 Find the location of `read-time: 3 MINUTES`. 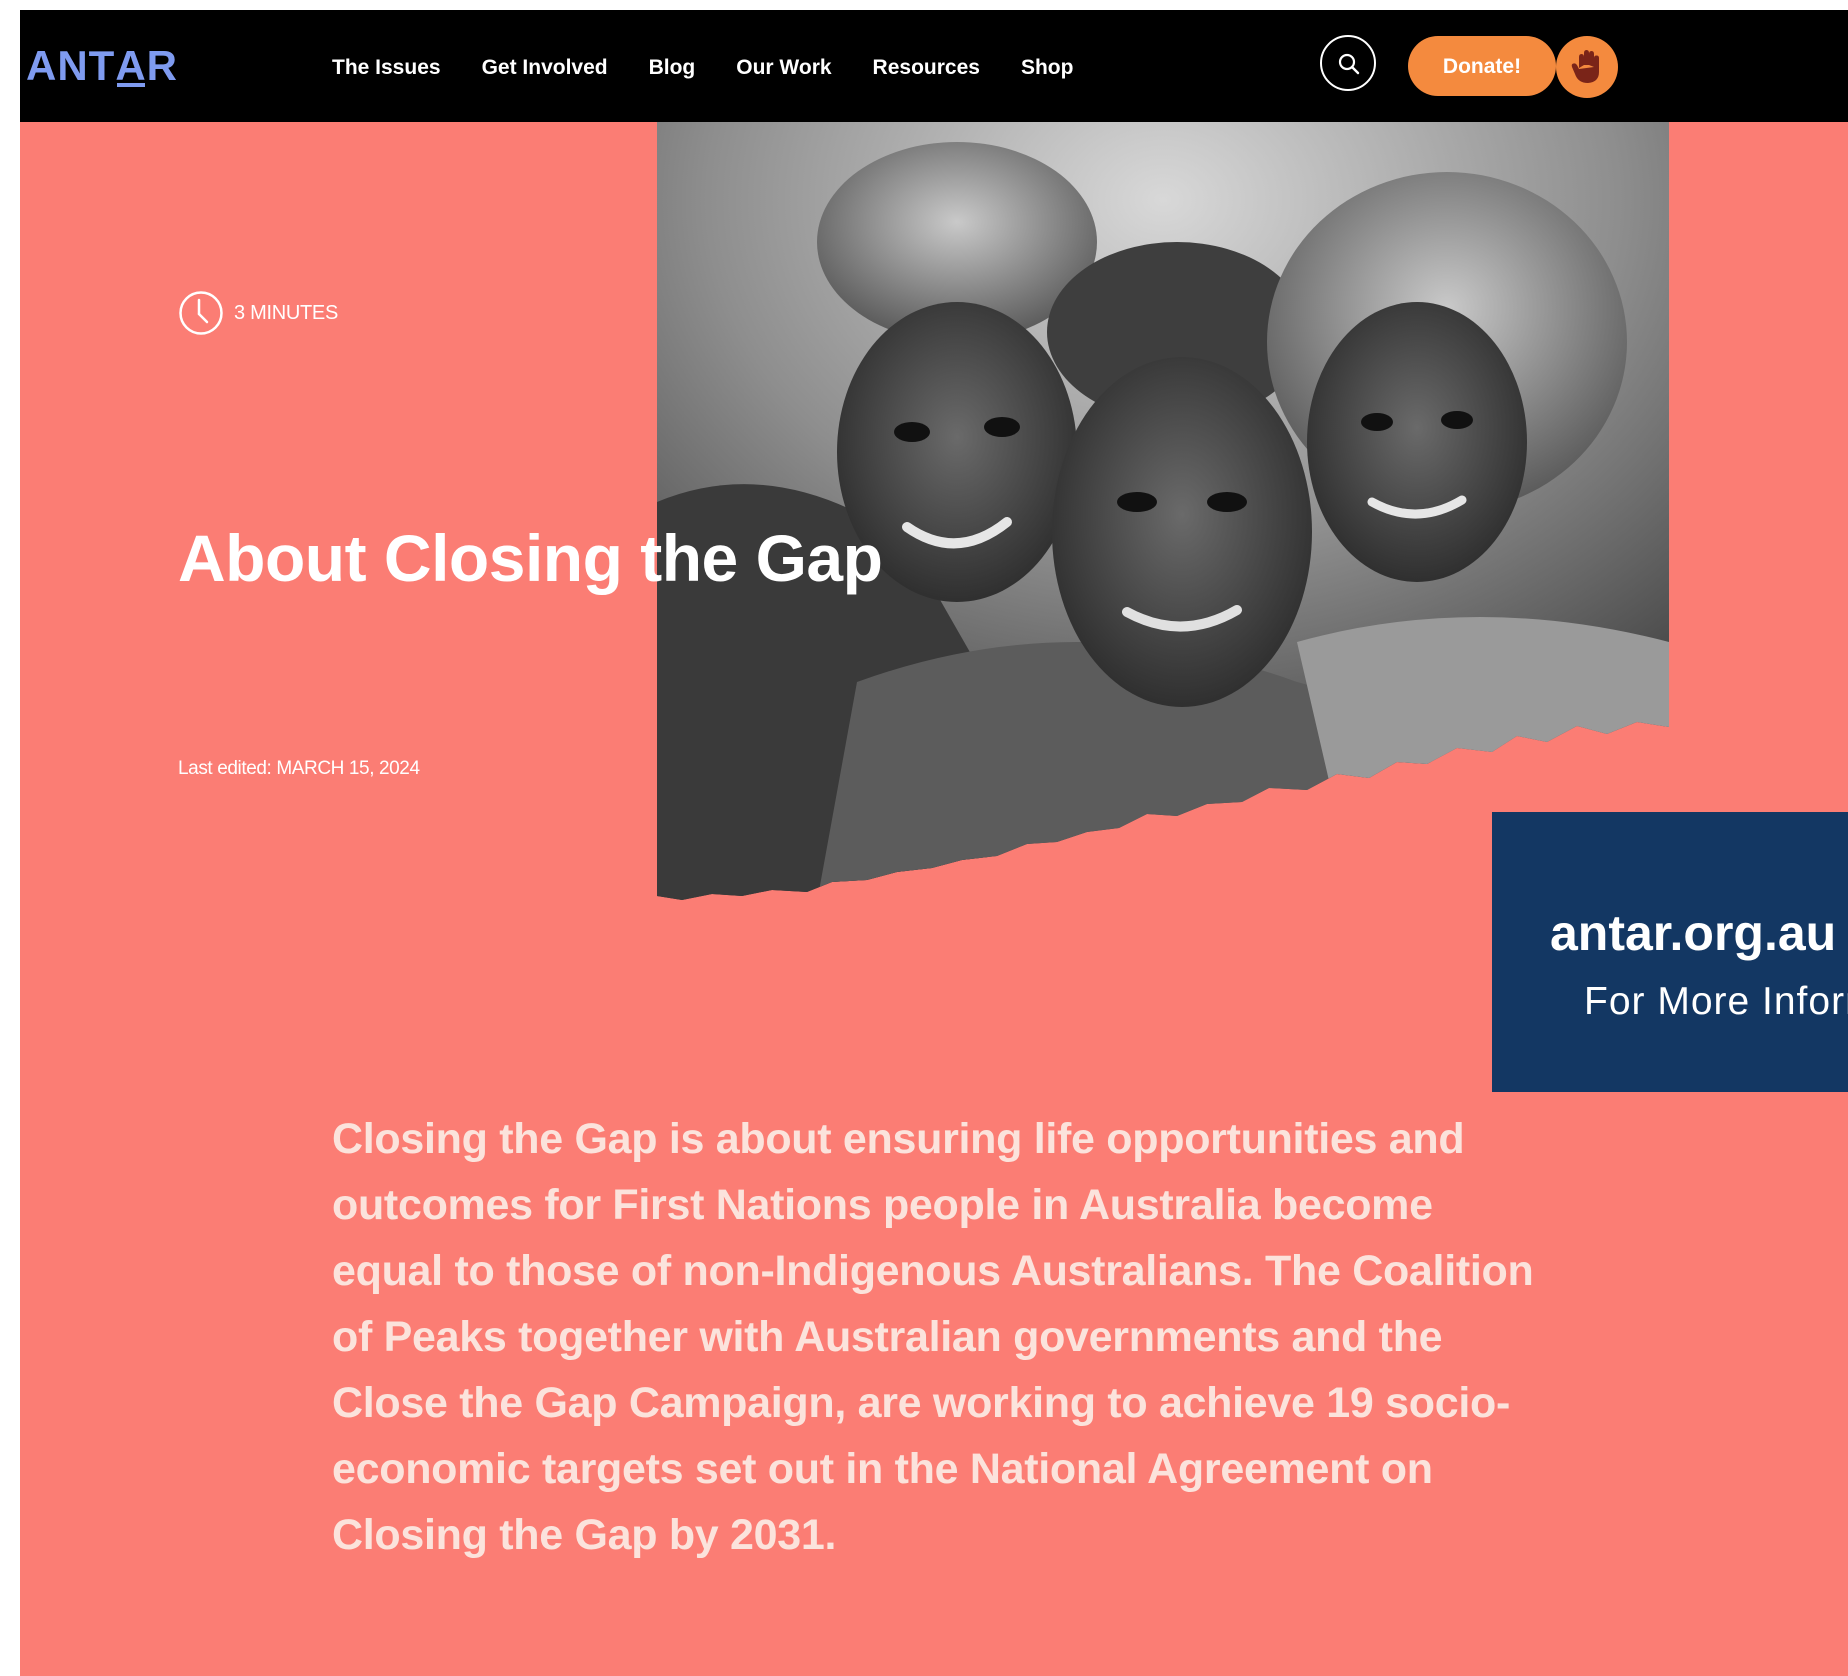

read-time: 3 MINUTES is located at coordinates (258, 313).